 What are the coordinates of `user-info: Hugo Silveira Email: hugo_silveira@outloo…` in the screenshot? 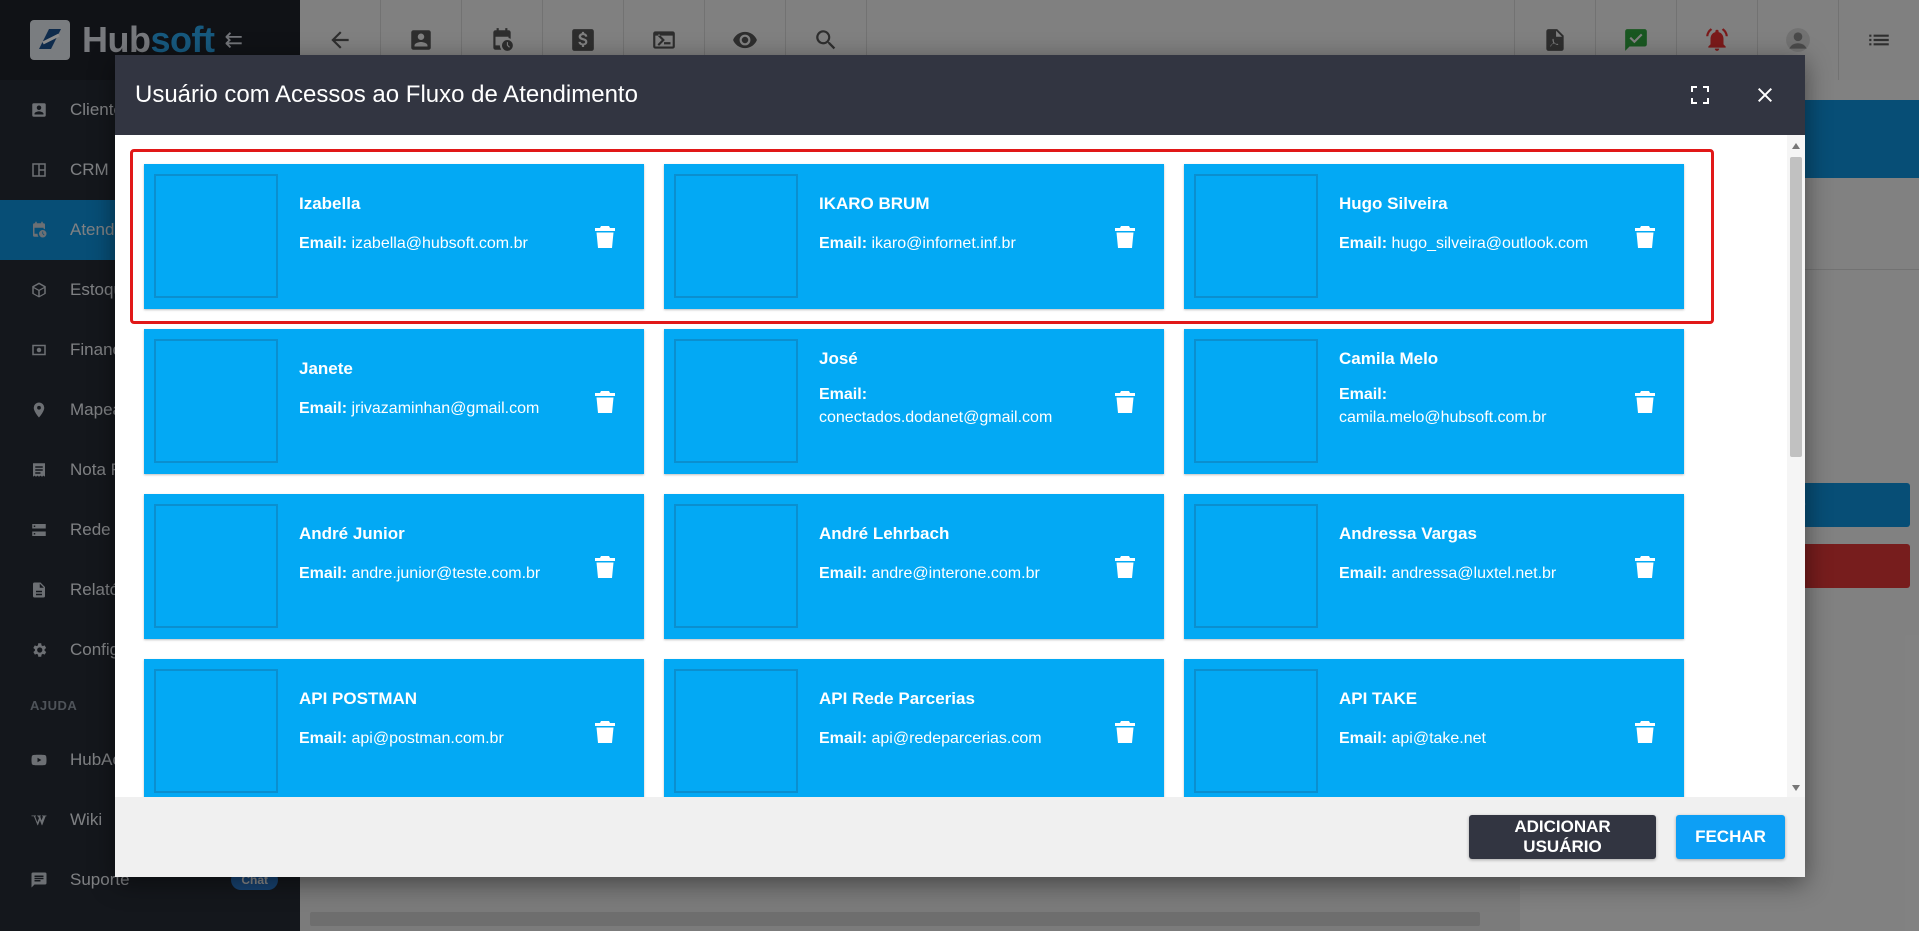 It's located at (1474, 224).